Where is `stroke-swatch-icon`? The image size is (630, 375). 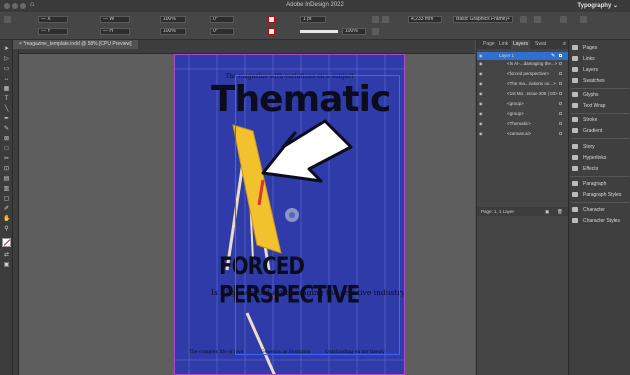
stroke-swatch-icon is located at coordinates (271, 31).